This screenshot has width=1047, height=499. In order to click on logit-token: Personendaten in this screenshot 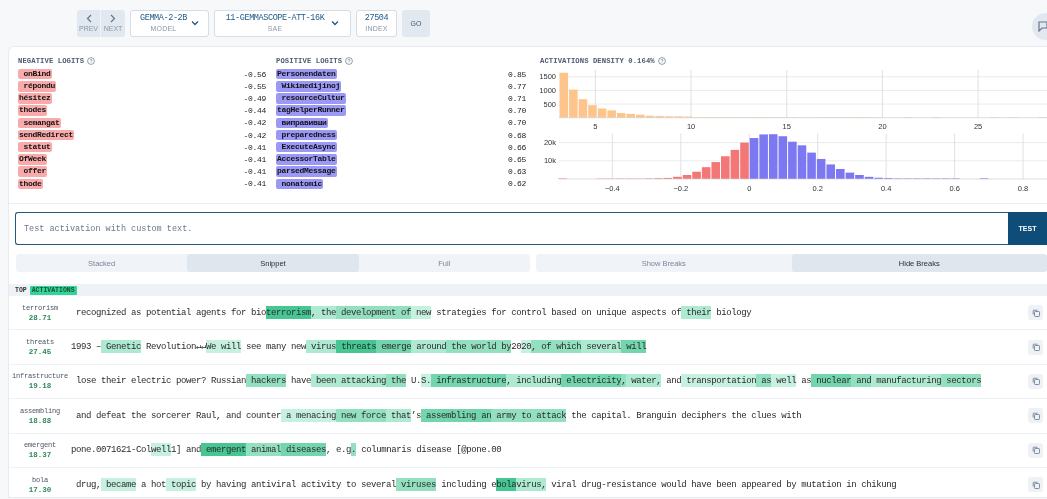, I will do `click(306, 74)`.